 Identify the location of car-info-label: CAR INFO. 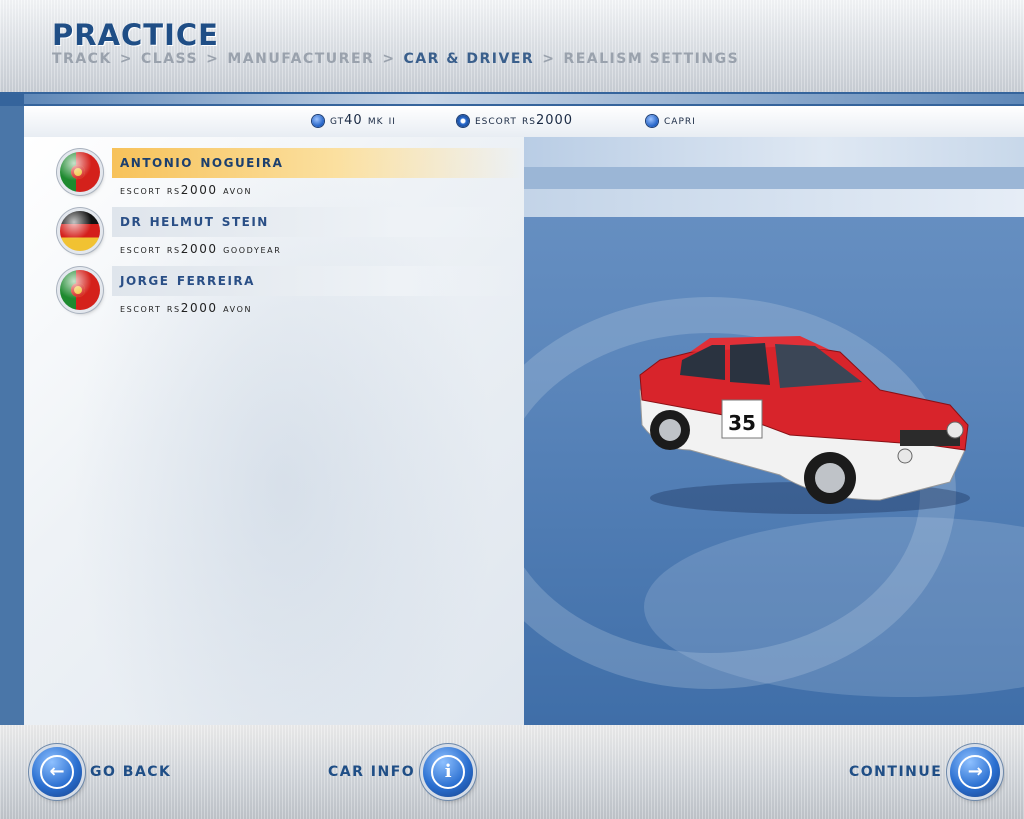
(372, 772).